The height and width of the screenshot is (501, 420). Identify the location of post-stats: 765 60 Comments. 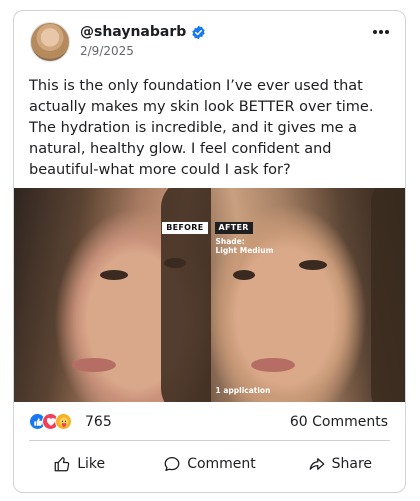
(209, 422).